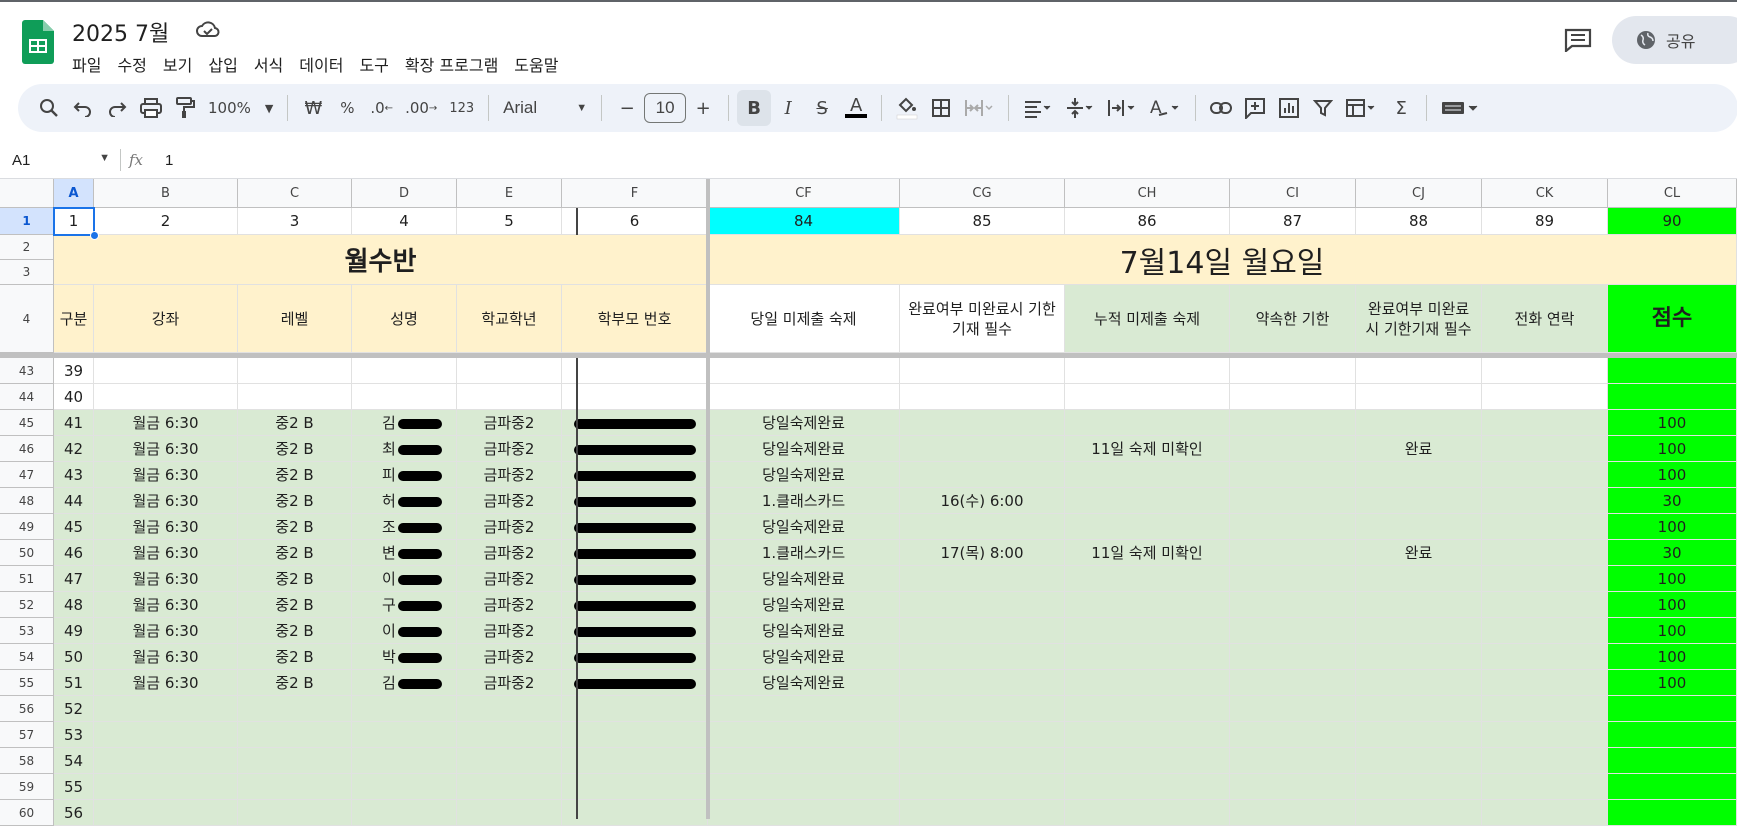 This screenshot has width=1737, height=826. What do you see at coordinates (708, 499) in the screenshot?
I see `frozen-columns-divider` at bounding box center [708, 499].